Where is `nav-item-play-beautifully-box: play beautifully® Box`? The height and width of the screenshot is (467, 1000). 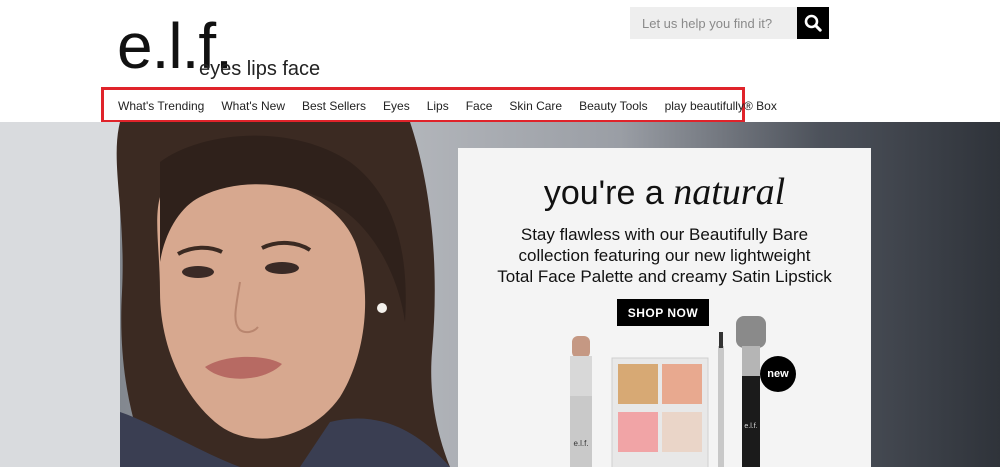 nav-item-play-beautifully-box: play beautifully® Box is located at coordinates (721, 105).